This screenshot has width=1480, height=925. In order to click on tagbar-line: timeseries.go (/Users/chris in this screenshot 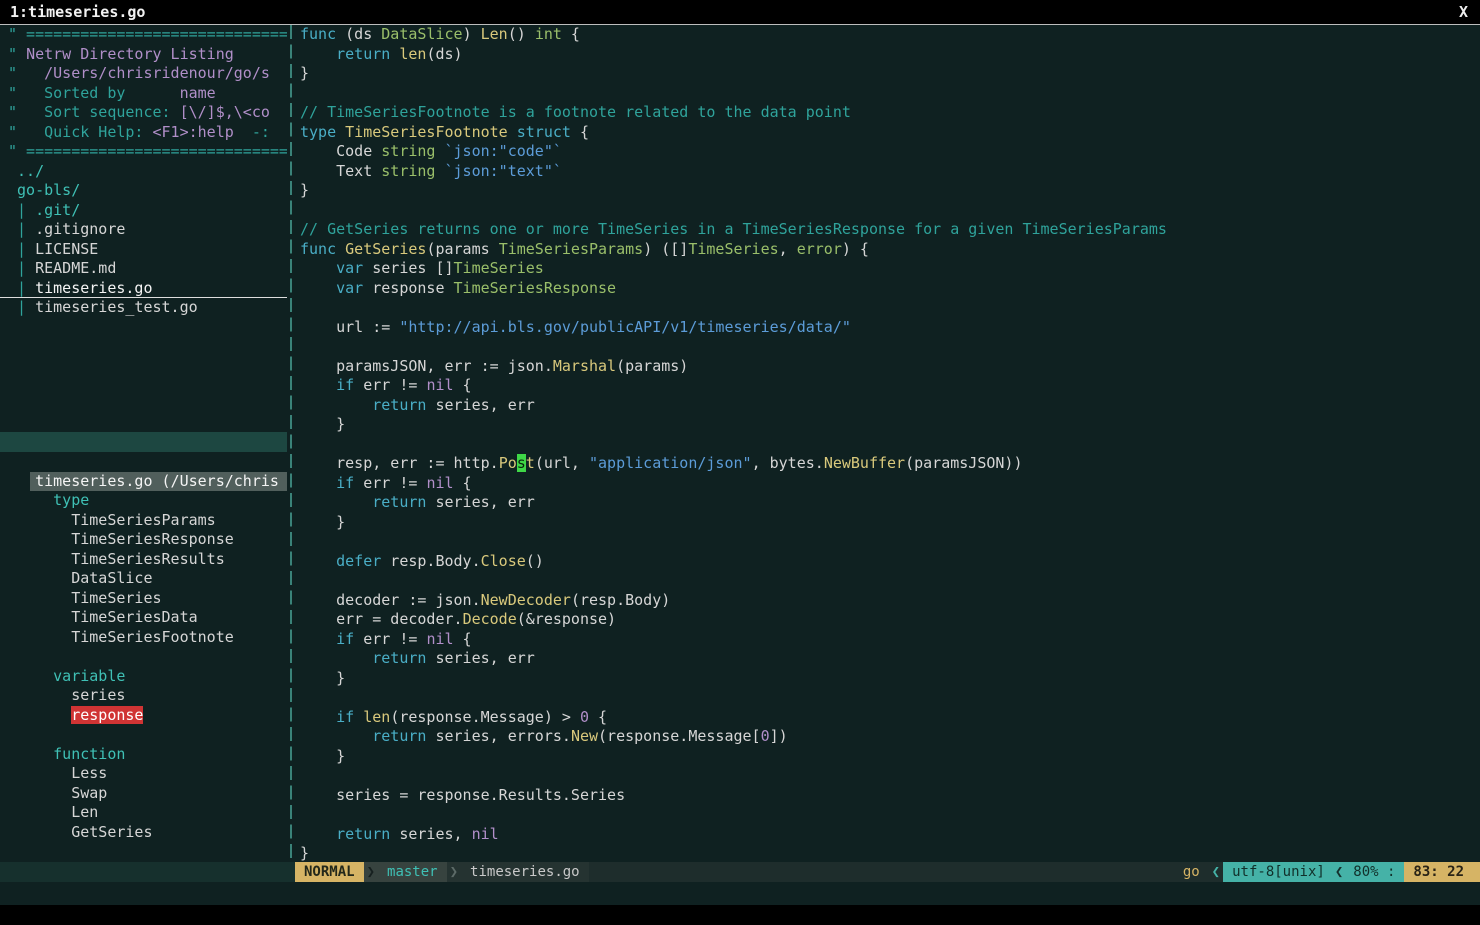, I will do `click(143, 481)`.